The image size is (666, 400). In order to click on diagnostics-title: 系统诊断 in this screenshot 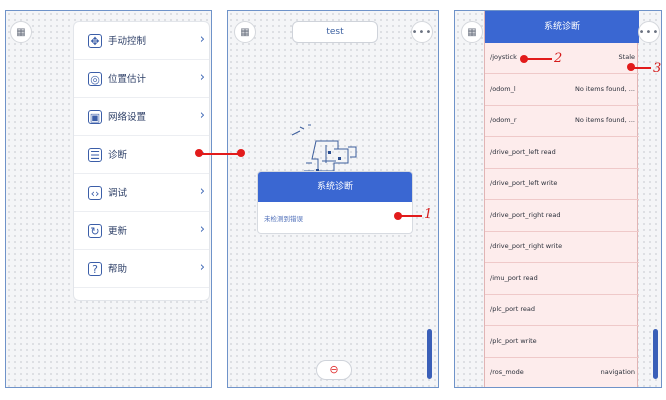, I will do `click(562, 27)`.